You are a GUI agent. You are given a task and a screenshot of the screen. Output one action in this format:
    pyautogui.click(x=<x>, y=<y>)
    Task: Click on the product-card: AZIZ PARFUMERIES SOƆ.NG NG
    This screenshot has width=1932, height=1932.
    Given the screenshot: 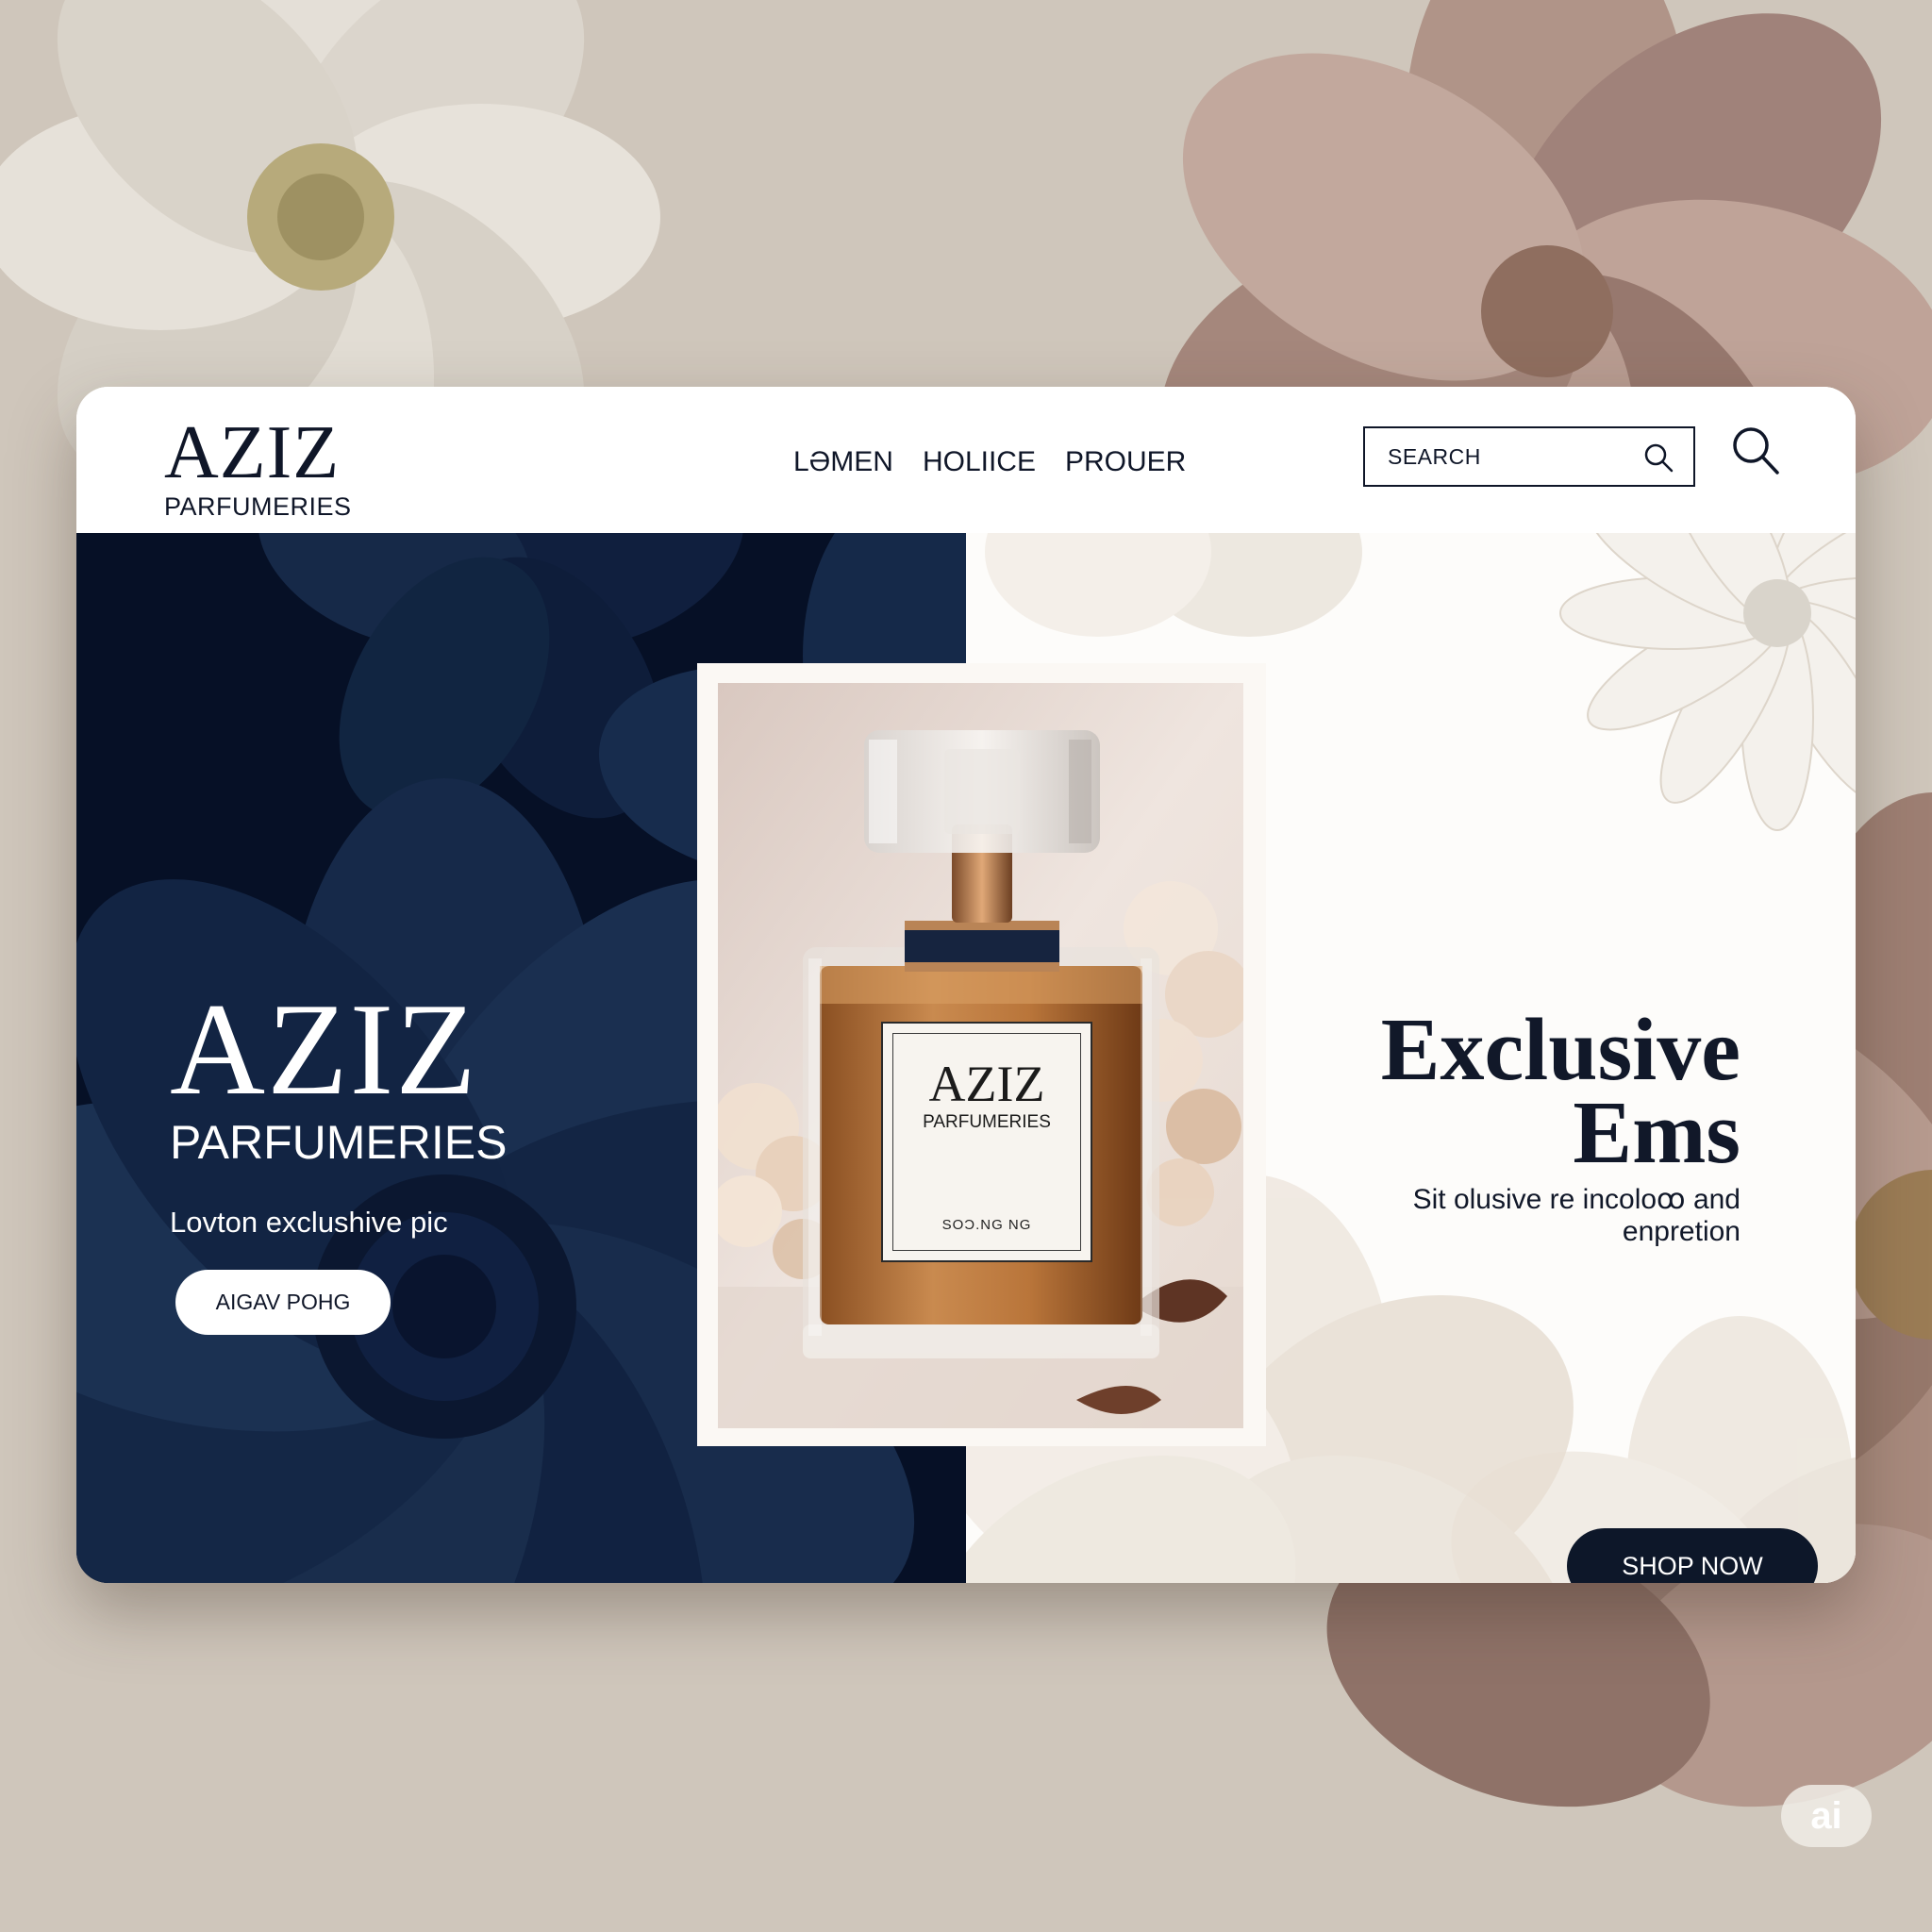 What is the action you would take?
    pyautogui.click(x=981, y=1054)
    